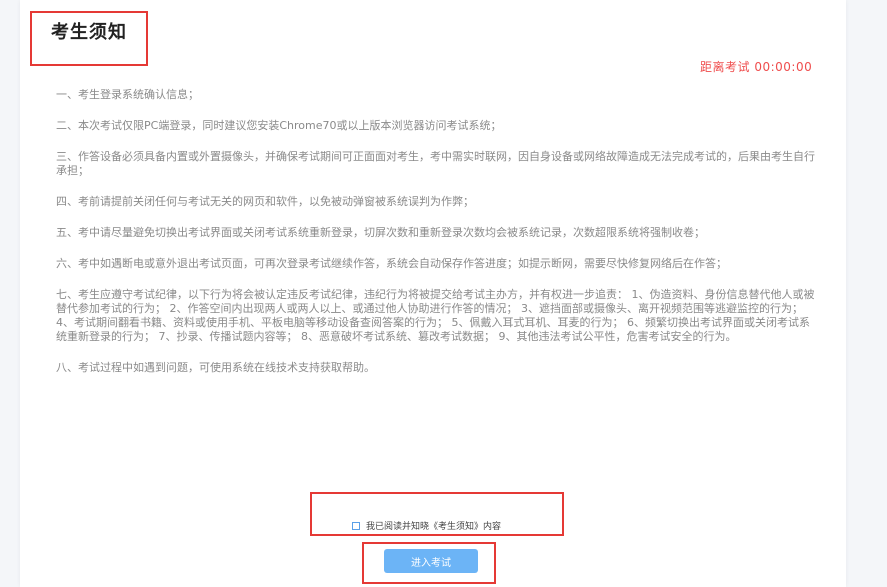  What do you see at coordinates (89, 32) in the screenshot?
I see `page-title: 考生须知` at bounding box center [89, 32].